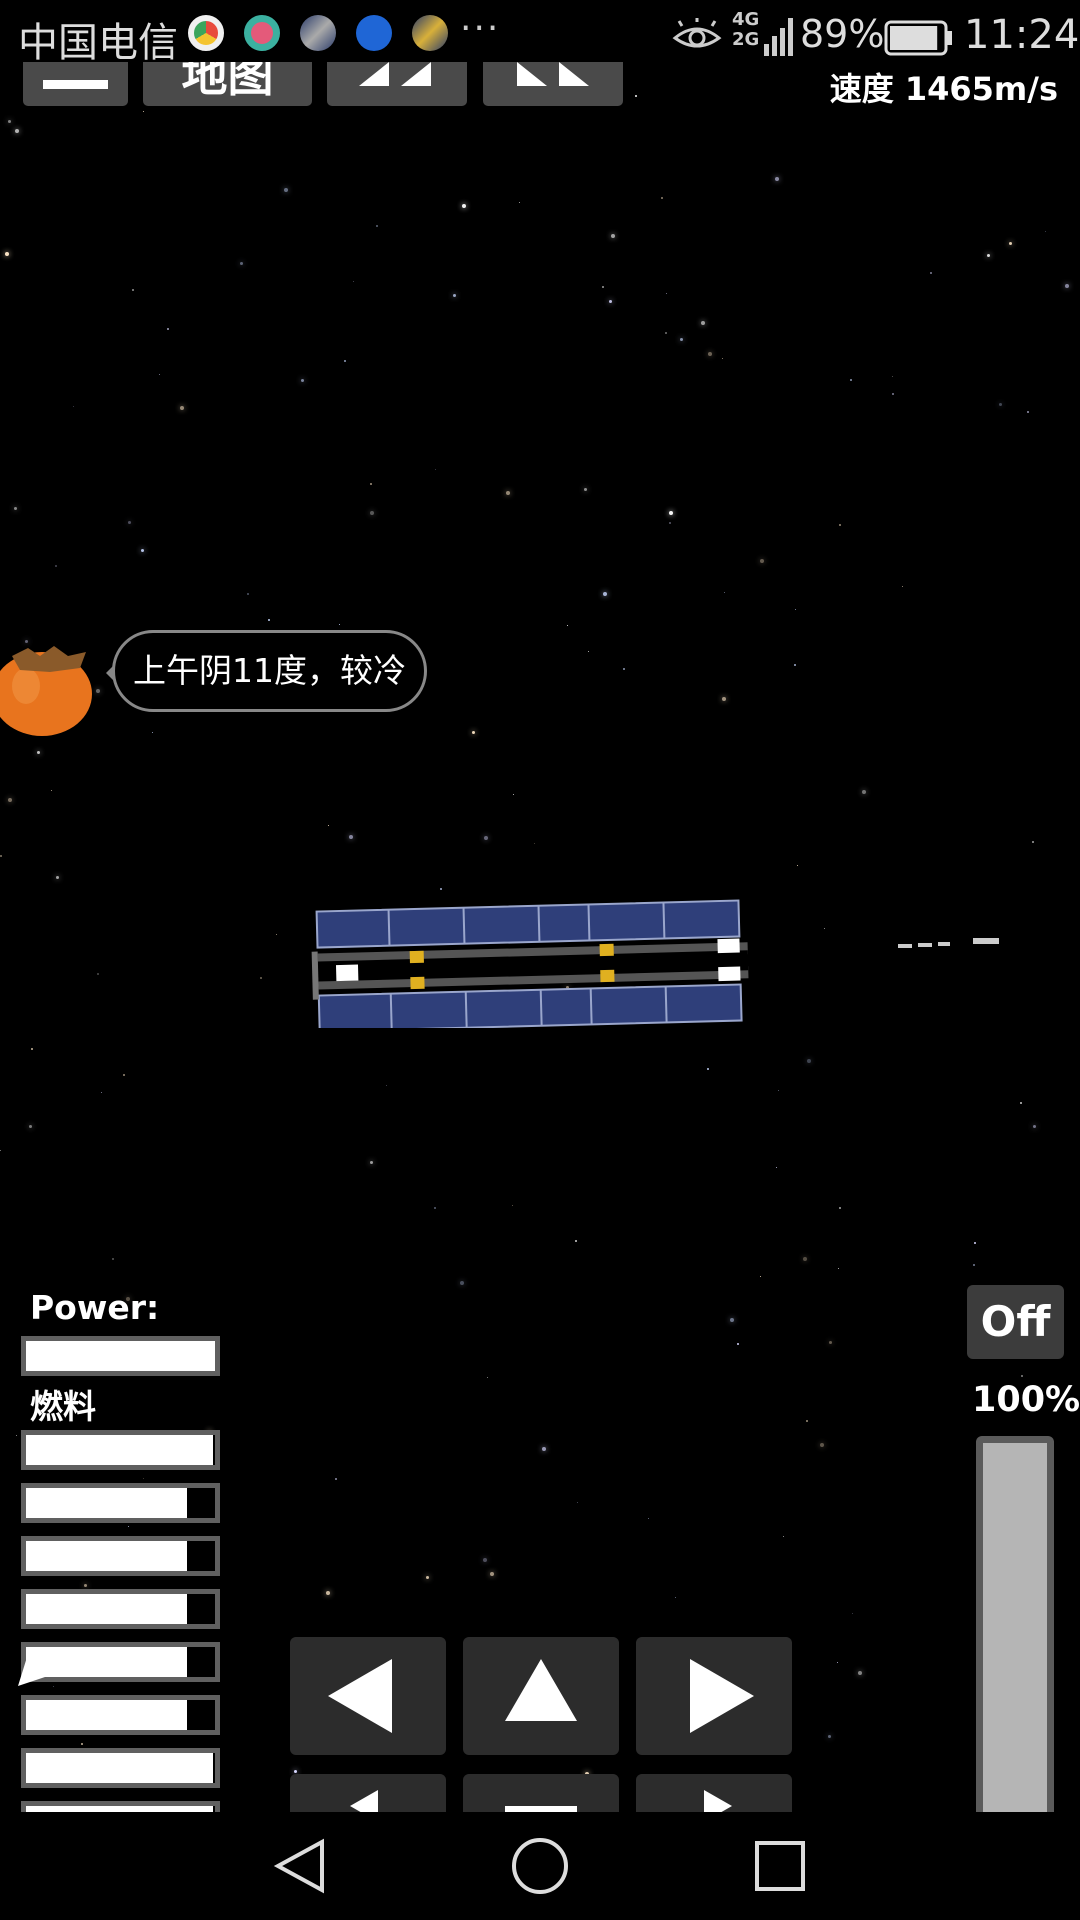  Describe the element at coordinates (1015, 1624) in the screenshot. I see `throttle-slider` at that location.